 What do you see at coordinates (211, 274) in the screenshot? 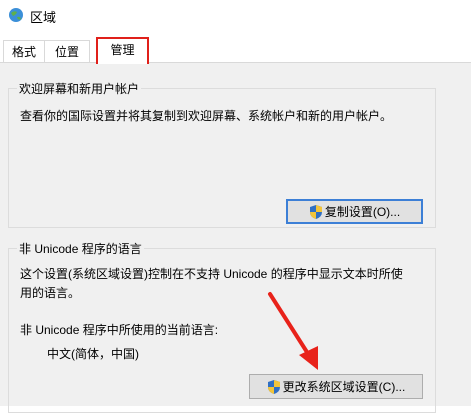
I see `non-unicode-description-line1: 这个设置(系统区域设置)控制在不支持 Unicode 的程序中显示文本时所使` at bounding box center [211, 274].